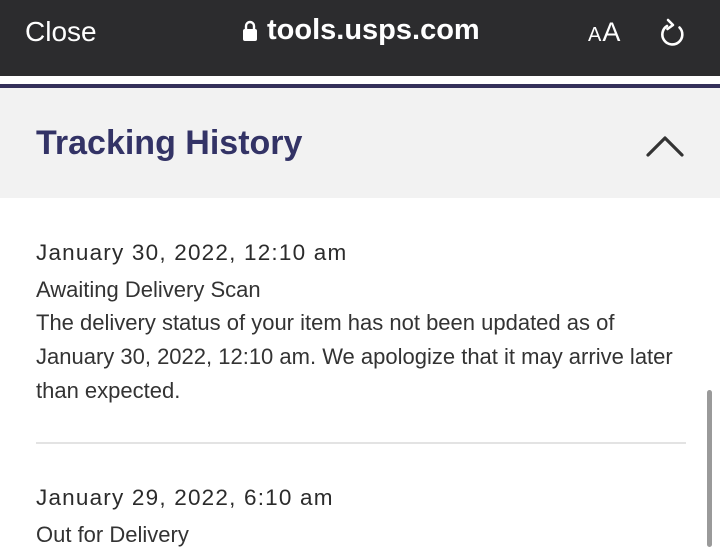  Describe the element at coordinates (192, 252) in the screenshot. I see `event-date: January 30, 2022, 12:10 am` at that location.